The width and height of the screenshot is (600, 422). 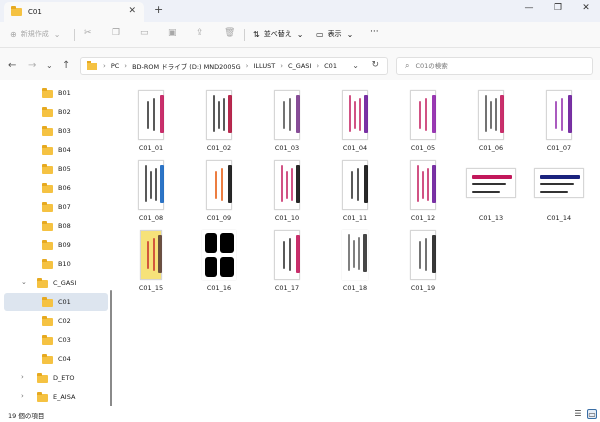 I want to click on copy-icon: ❐, so click(x=116, y=33).